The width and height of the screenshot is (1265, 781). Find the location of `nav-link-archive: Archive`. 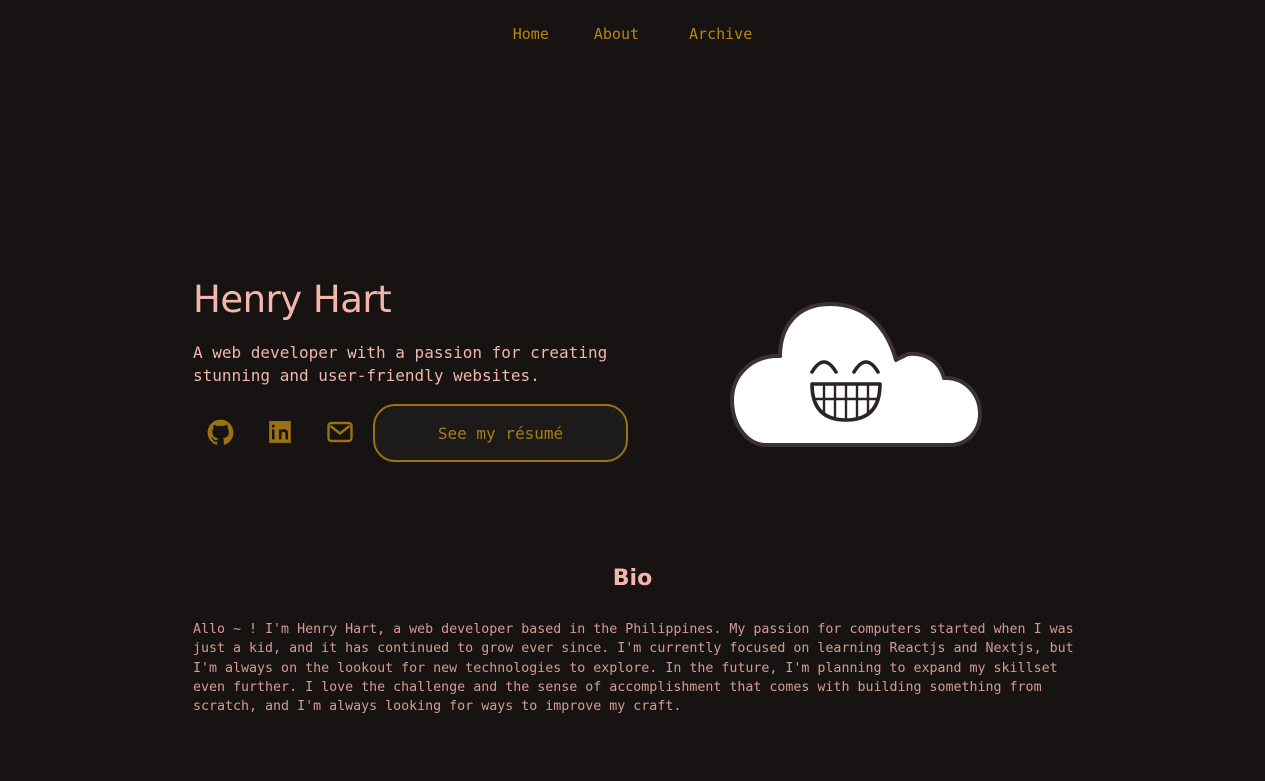

nav-link-archive: Archive is located at coordinates (720, 34).